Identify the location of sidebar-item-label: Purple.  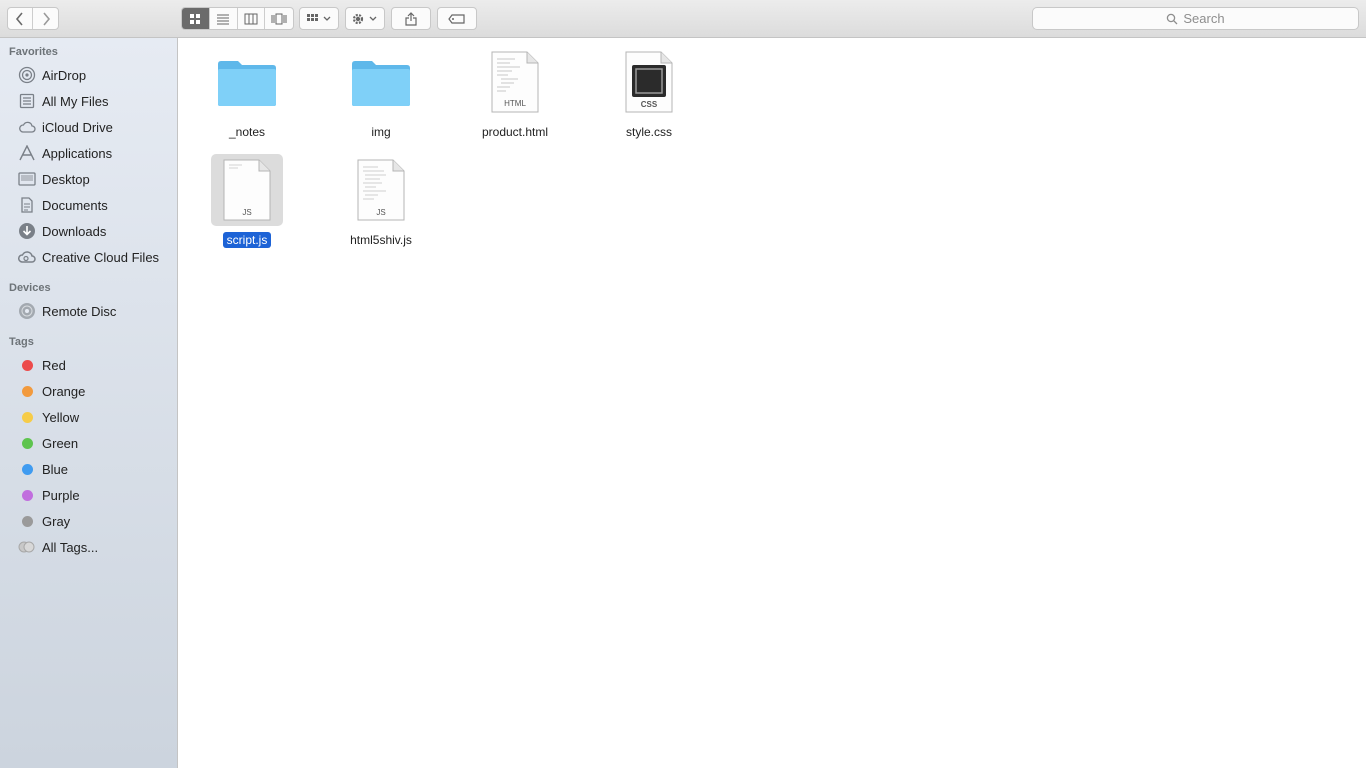
(61, 495).